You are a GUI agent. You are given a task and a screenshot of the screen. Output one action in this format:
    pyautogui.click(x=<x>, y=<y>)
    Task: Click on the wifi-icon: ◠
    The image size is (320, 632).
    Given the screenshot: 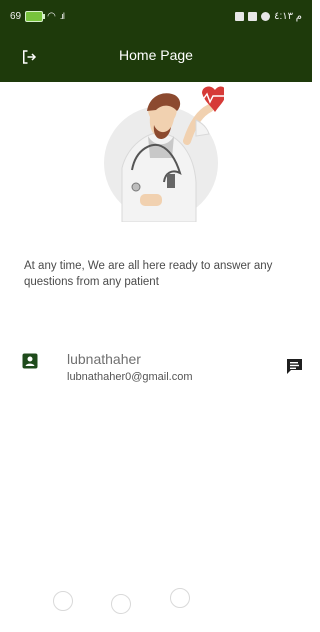 What is the action you would take?
    pyautogui.click(x=51, y=16)
    